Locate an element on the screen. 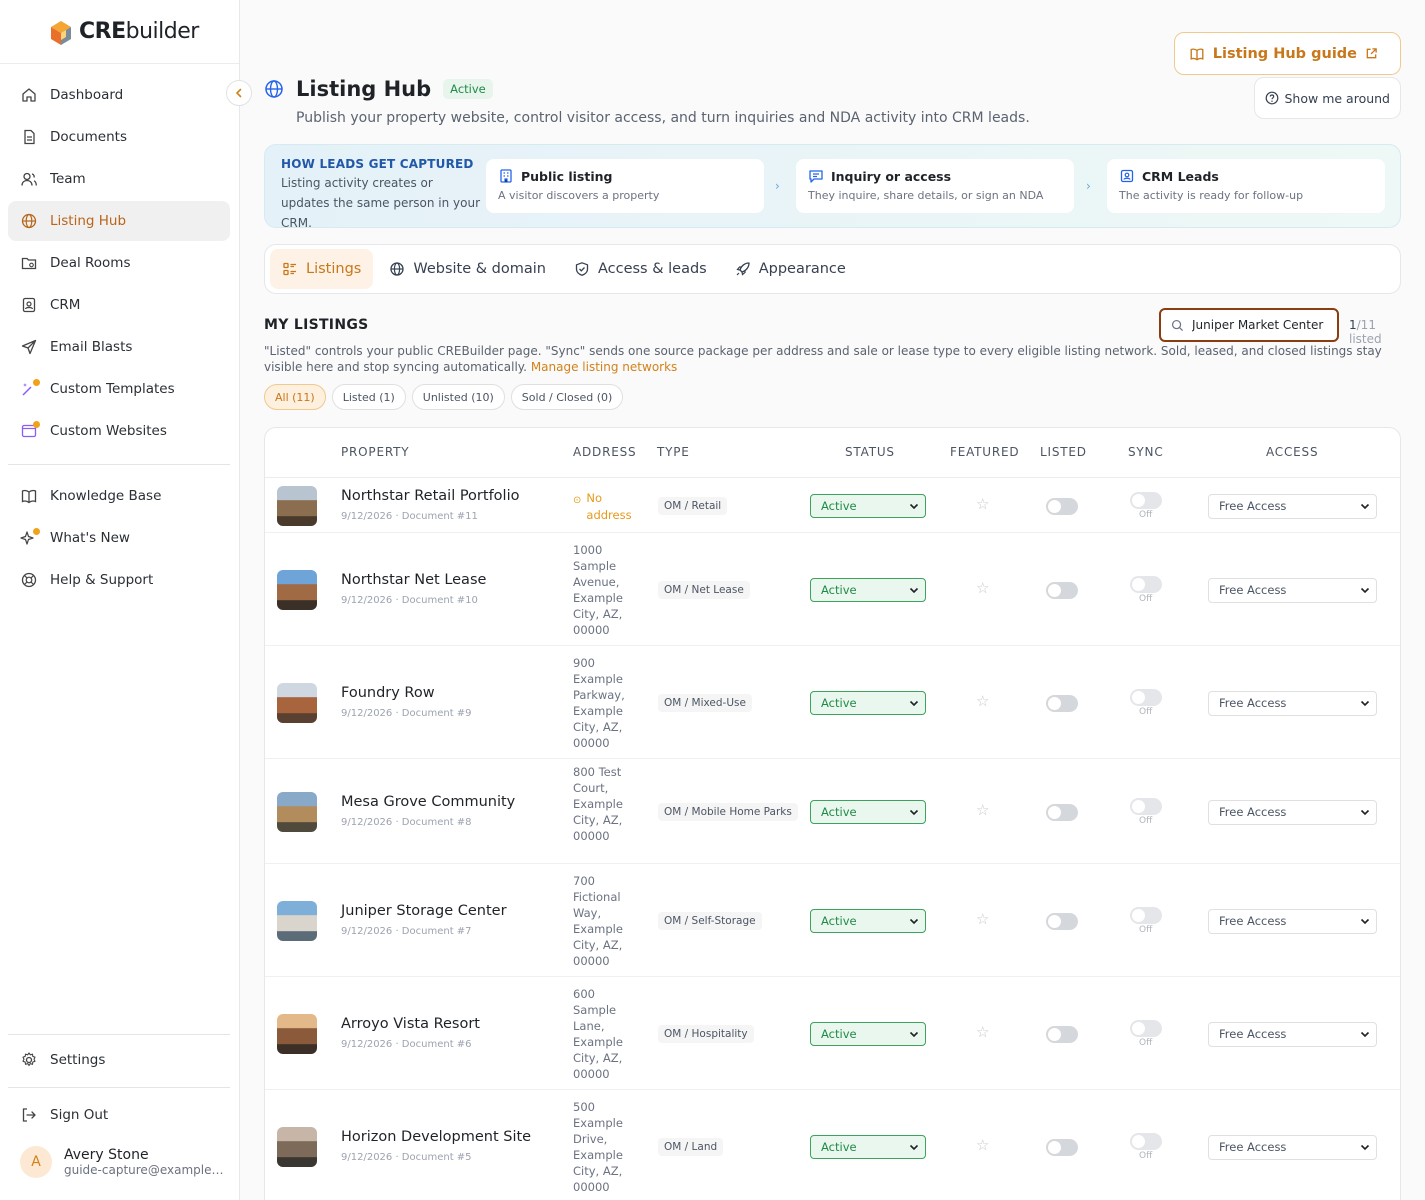 This screenshot has height=1200, width=1425. sidebar-item-documents: Documents is located at coordinates (119, 137).